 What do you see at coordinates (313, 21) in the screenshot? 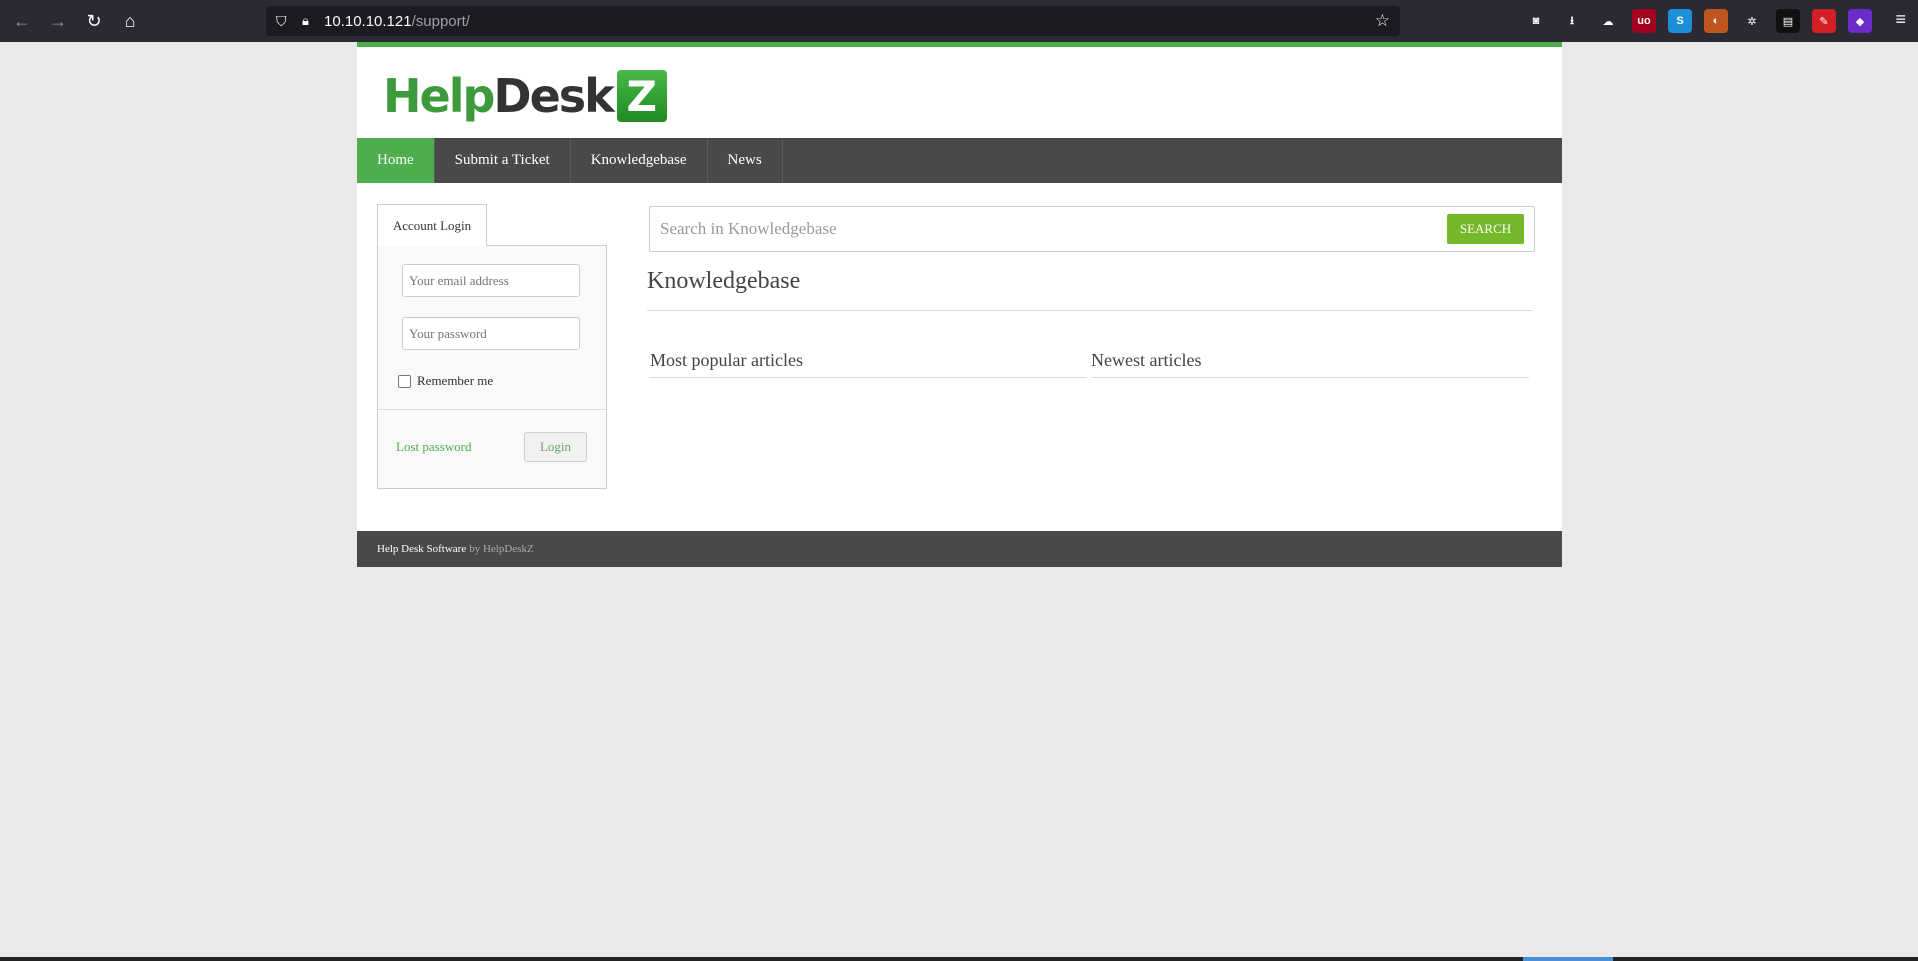
I see `lock-icon: 🔒︎` at bounding box center [313, 21].